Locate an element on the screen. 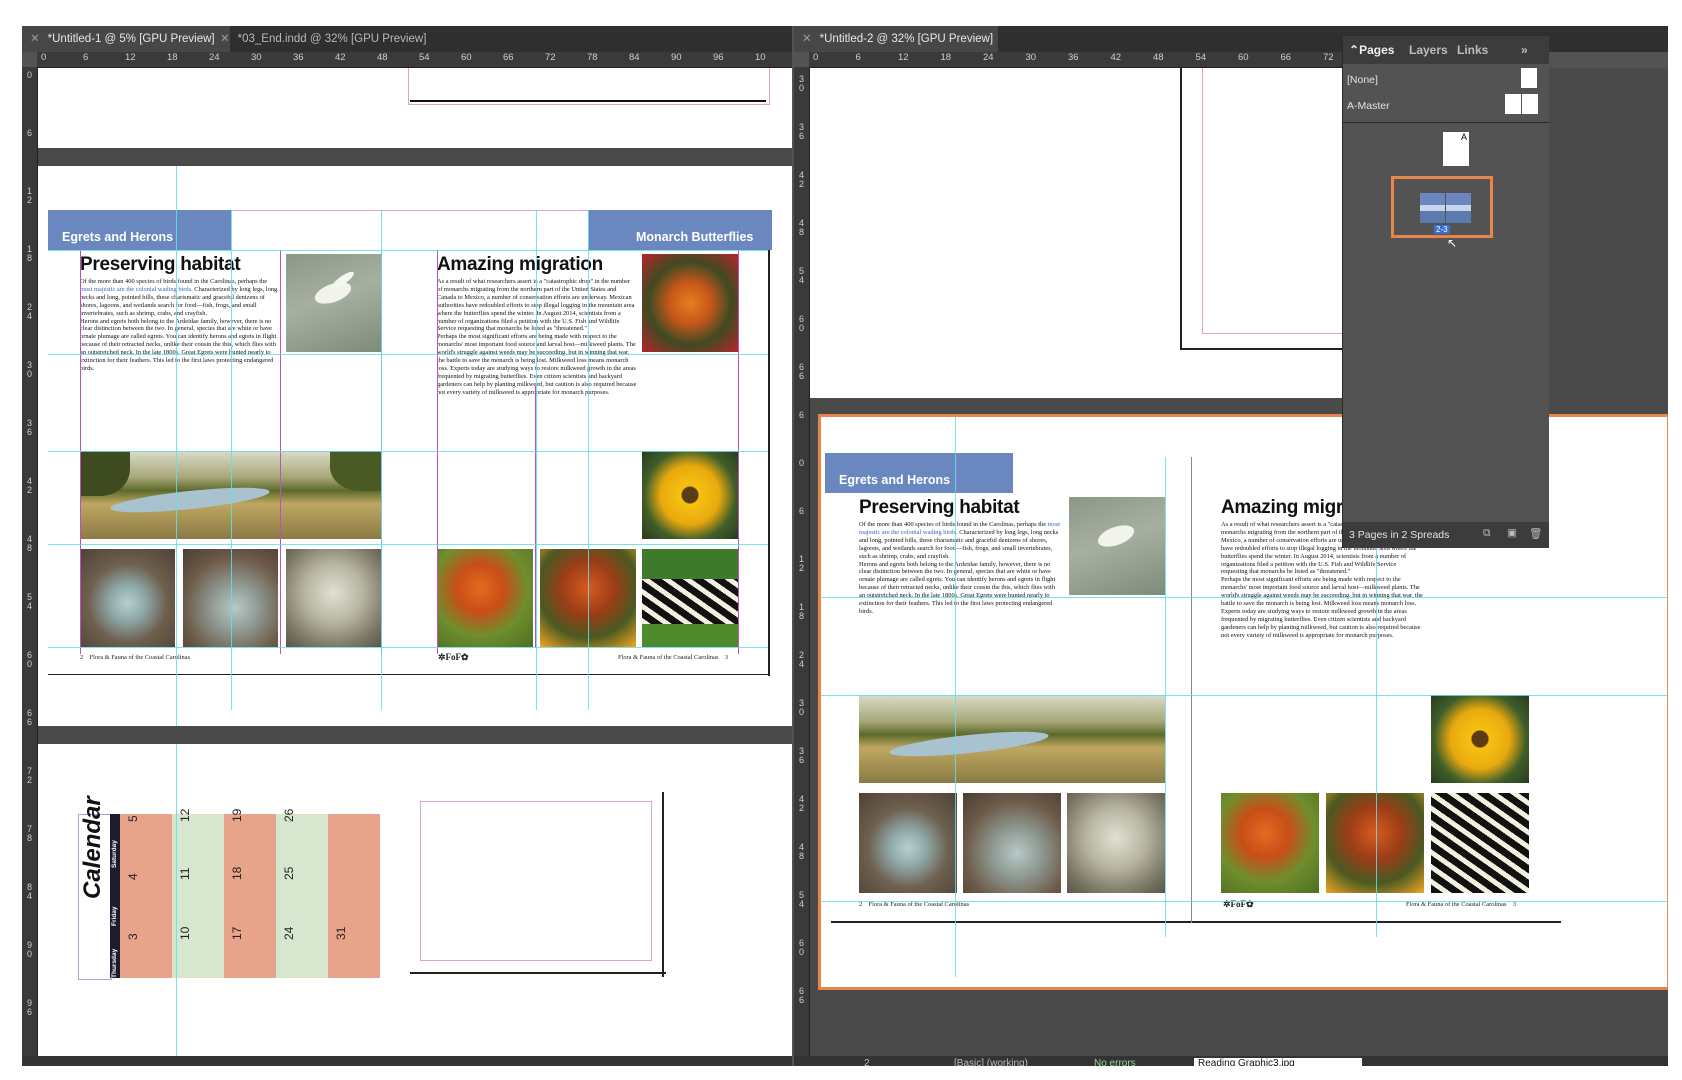 This screenshot has width=1682, height=1080. calendar-date: 4 is located at coordinates (133, 876).